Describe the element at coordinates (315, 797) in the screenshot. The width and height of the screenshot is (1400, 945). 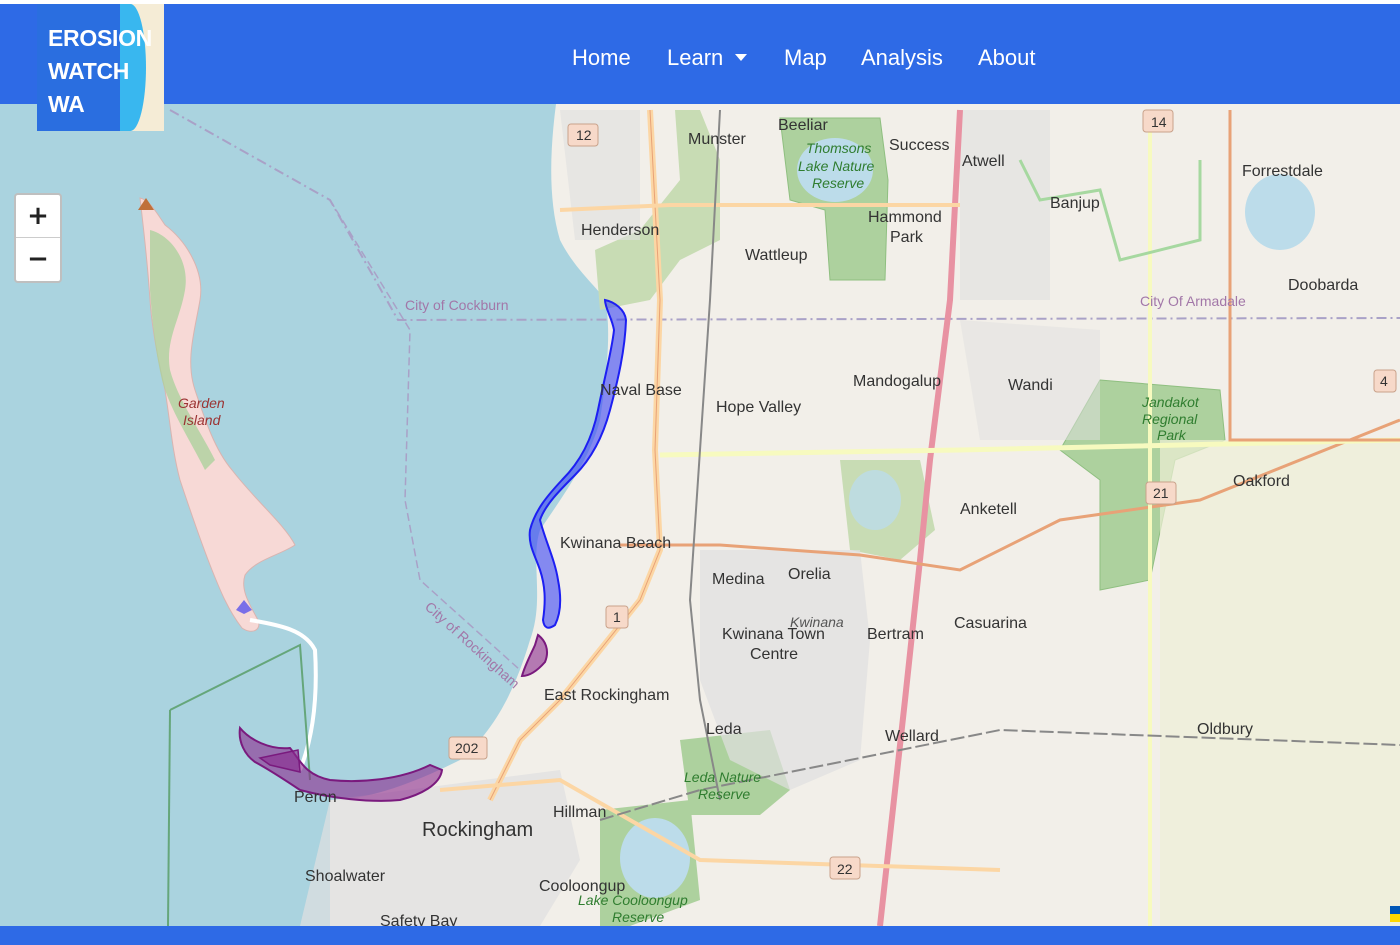
I see `label-peron: Peron` at that location.